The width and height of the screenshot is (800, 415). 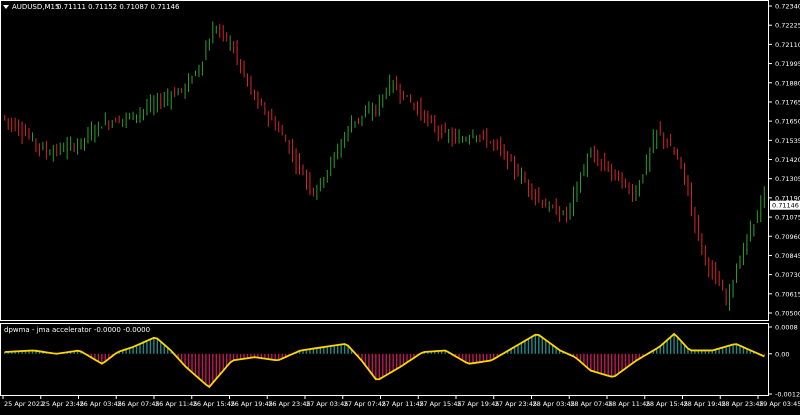 What do you see at coordinates (403, 404) in the screenshot?
I see `time-tick-label: 27 Apr 11:45` at bounding box center [403, 404].